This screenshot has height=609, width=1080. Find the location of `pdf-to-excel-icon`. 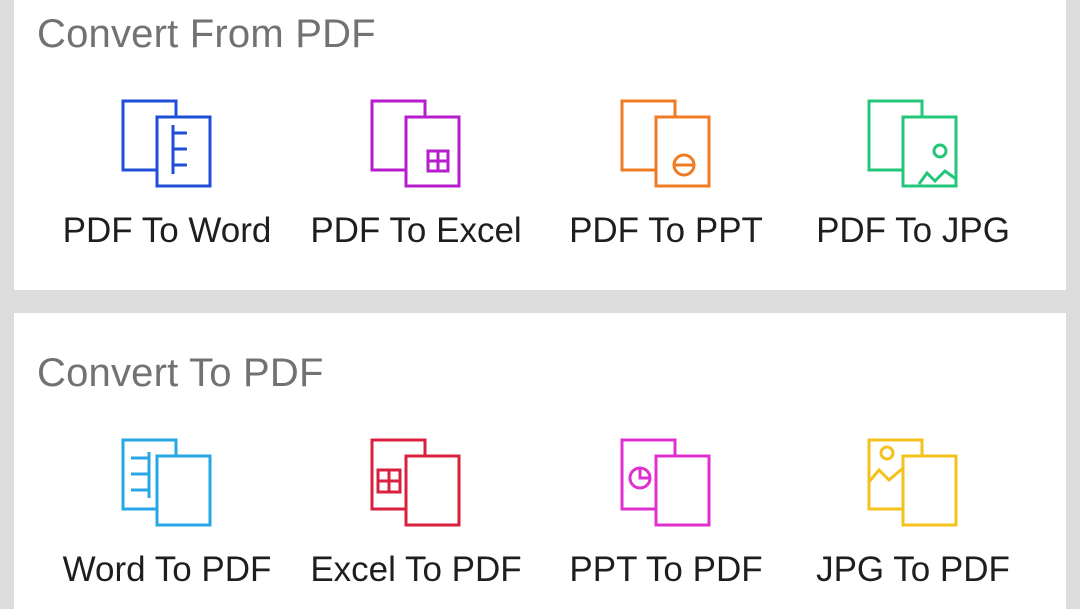

pdf-to-excel-icon is located at coordinates (415, 143).